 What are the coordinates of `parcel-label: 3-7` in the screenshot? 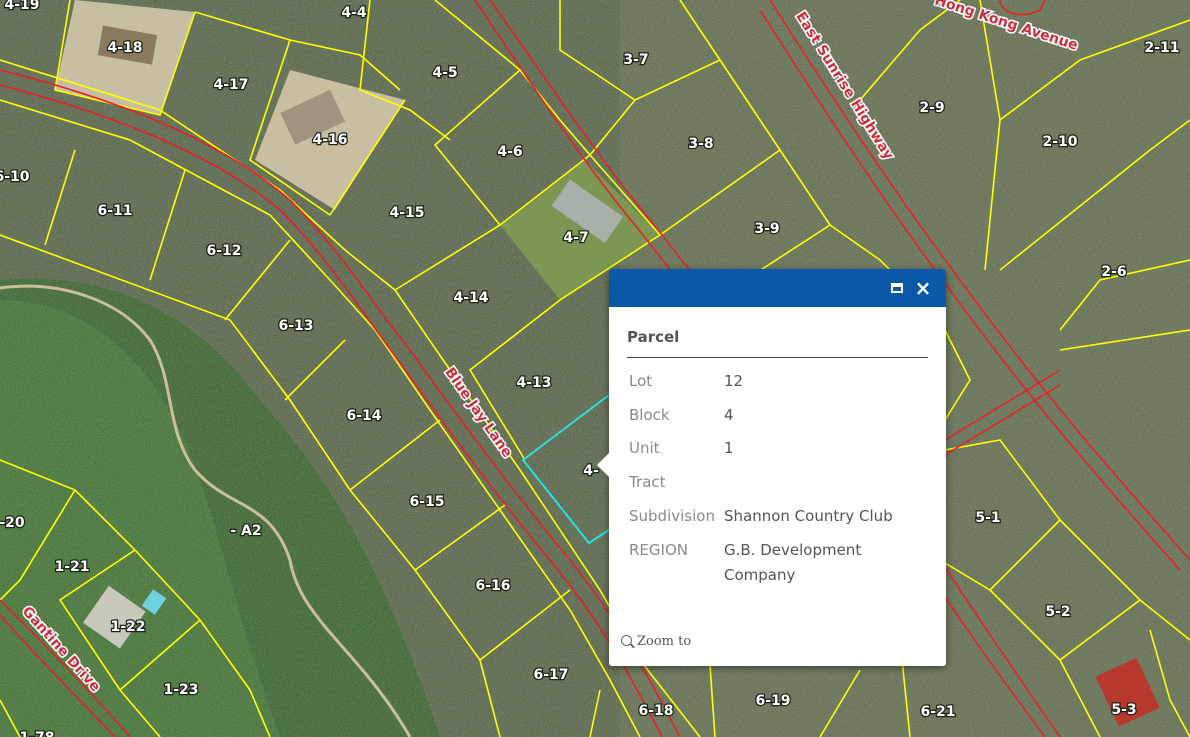 It's located at (635, 60).